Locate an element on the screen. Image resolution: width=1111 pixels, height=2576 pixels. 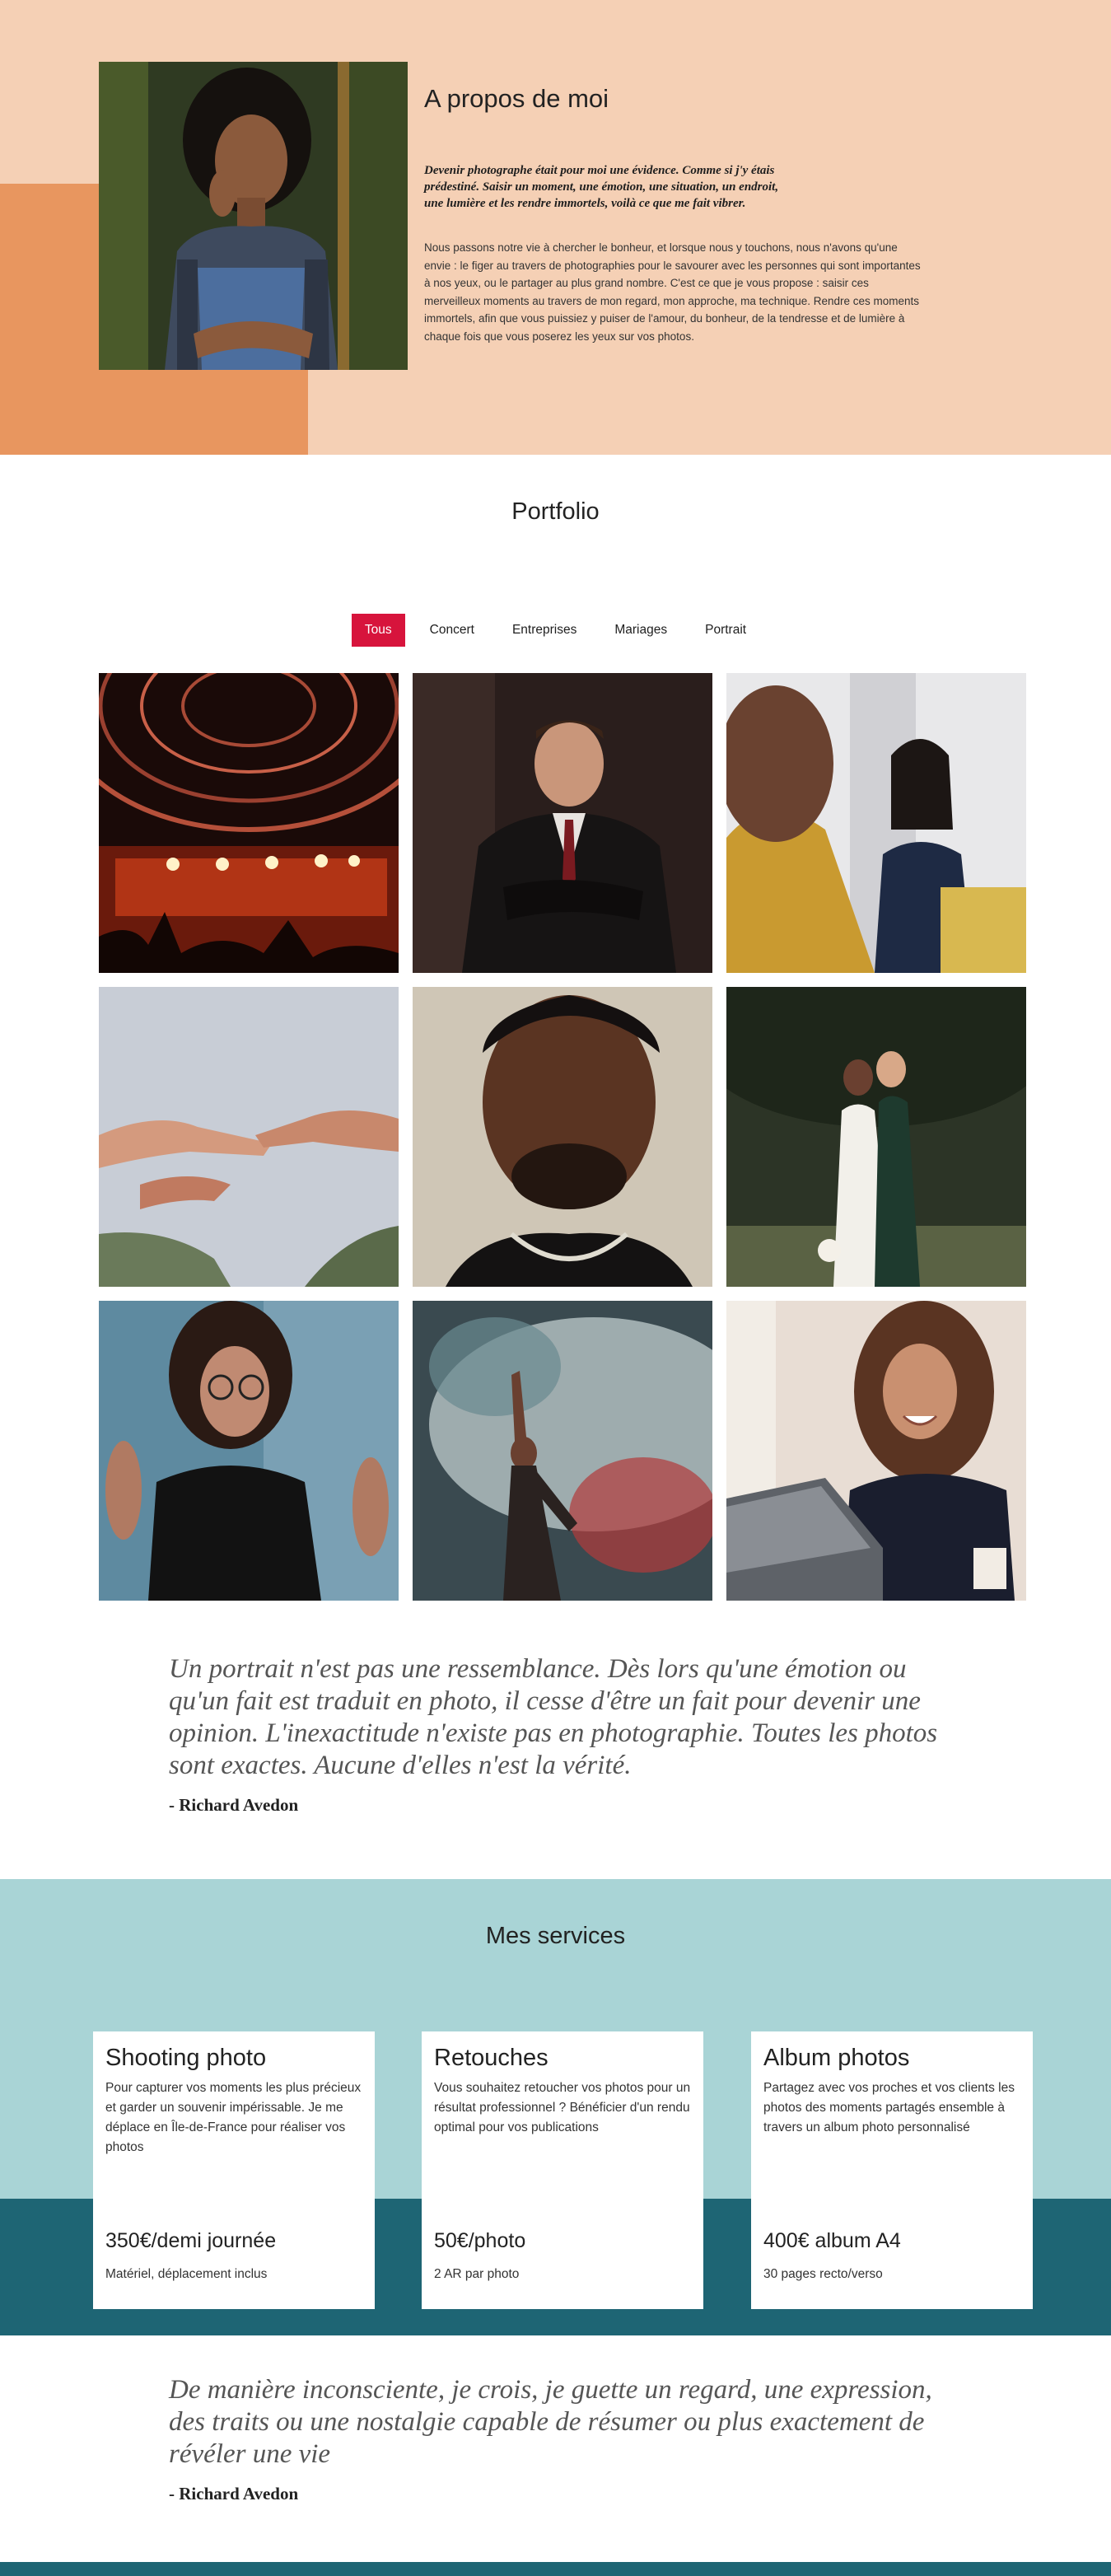
service-card-name: Retouches is located at coordinates (491, 2058).